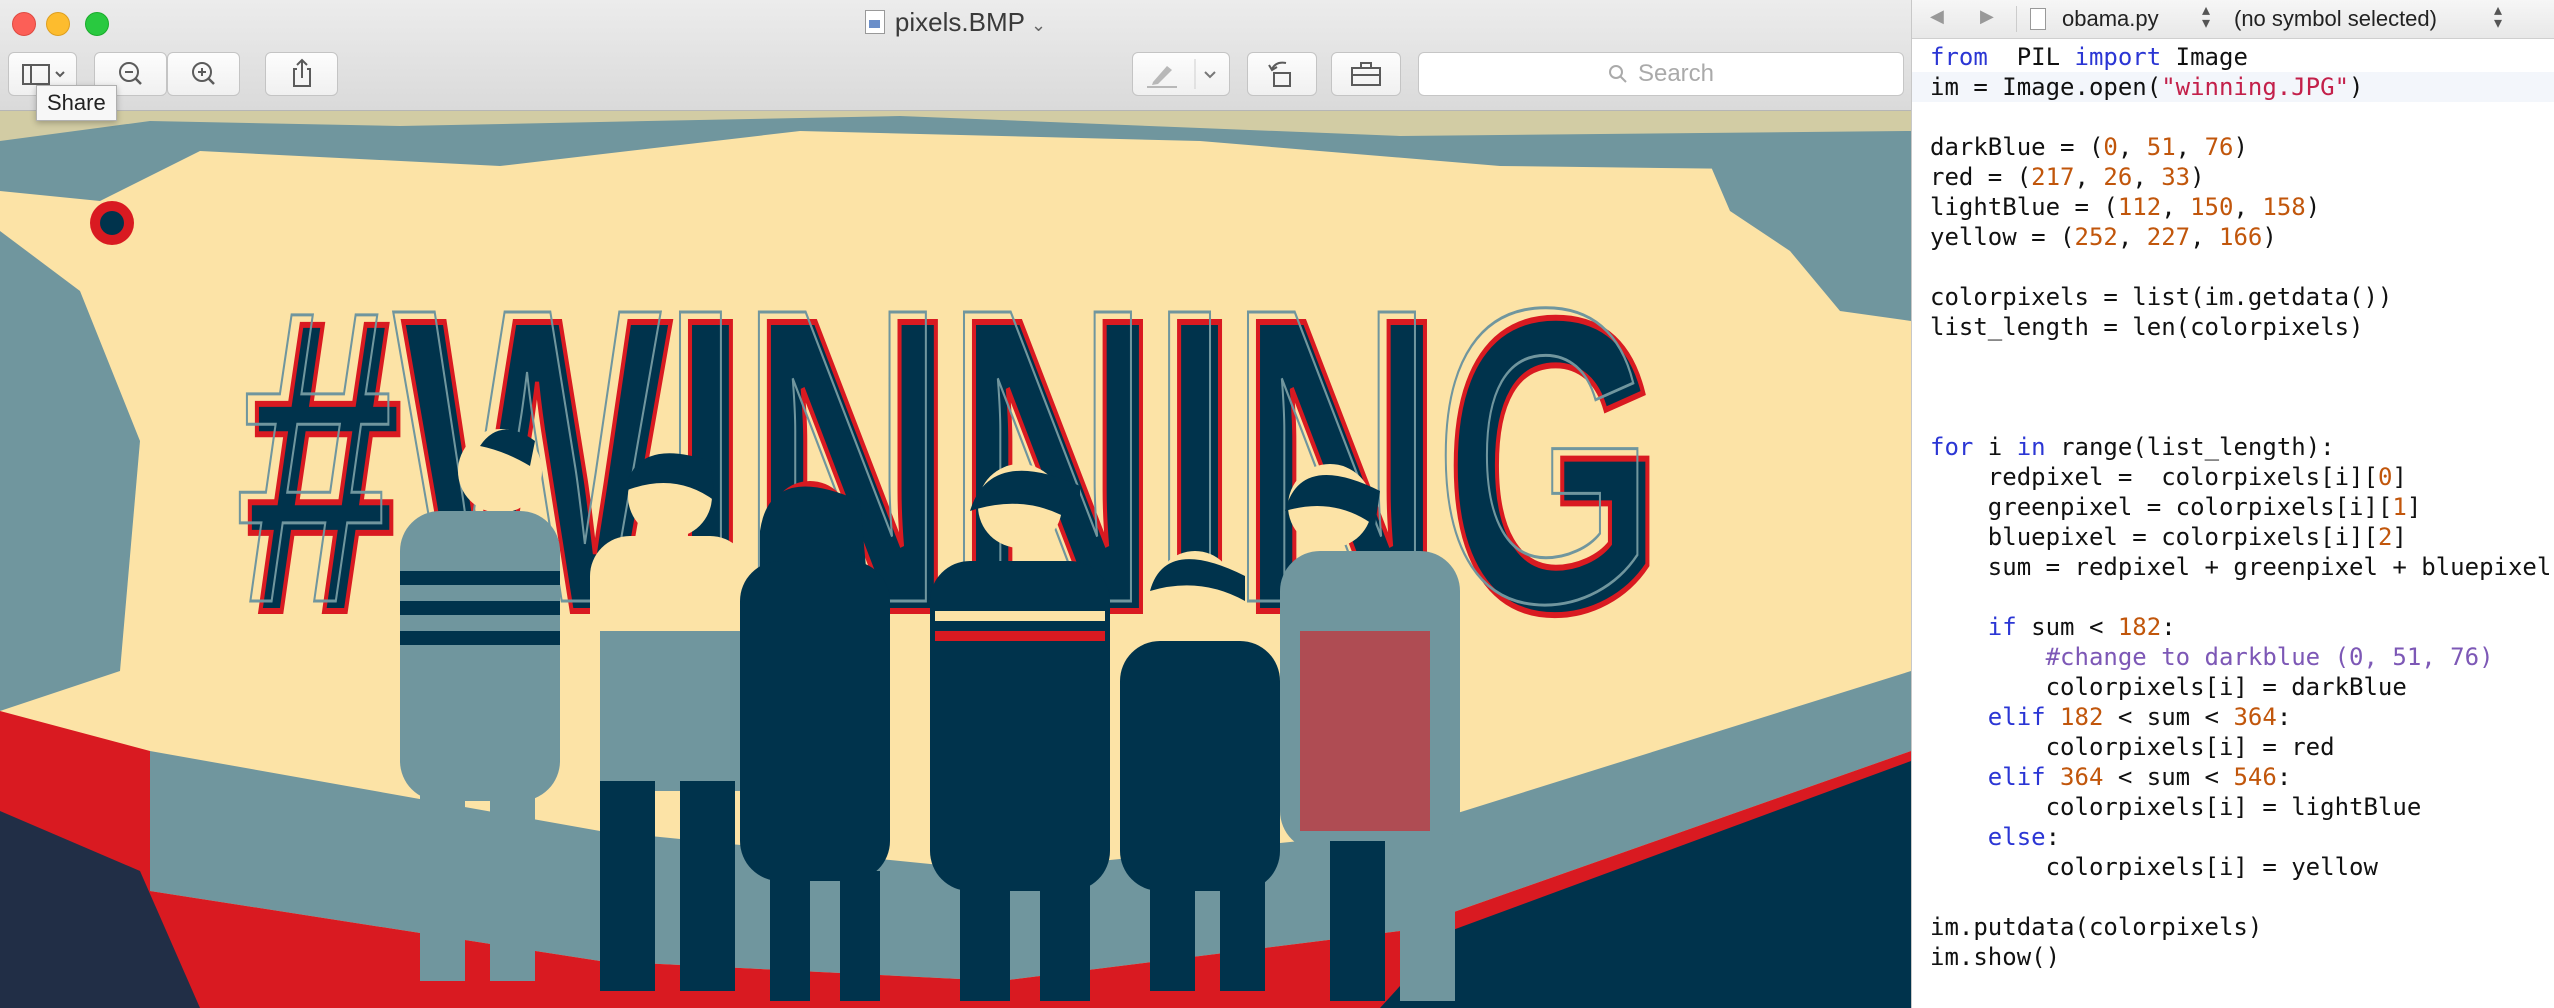 The height and width of the screenshot is (1008, 2554). I want to click on zoom-in-icon, so click(203, 73).